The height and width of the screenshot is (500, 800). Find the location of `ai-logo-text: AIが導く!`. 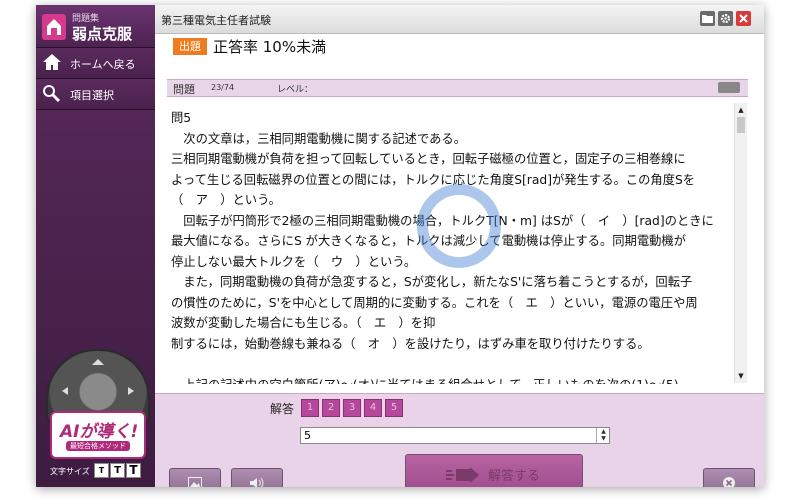

ai-logo-text: AIが導く! is located at coordinates (99, 432).